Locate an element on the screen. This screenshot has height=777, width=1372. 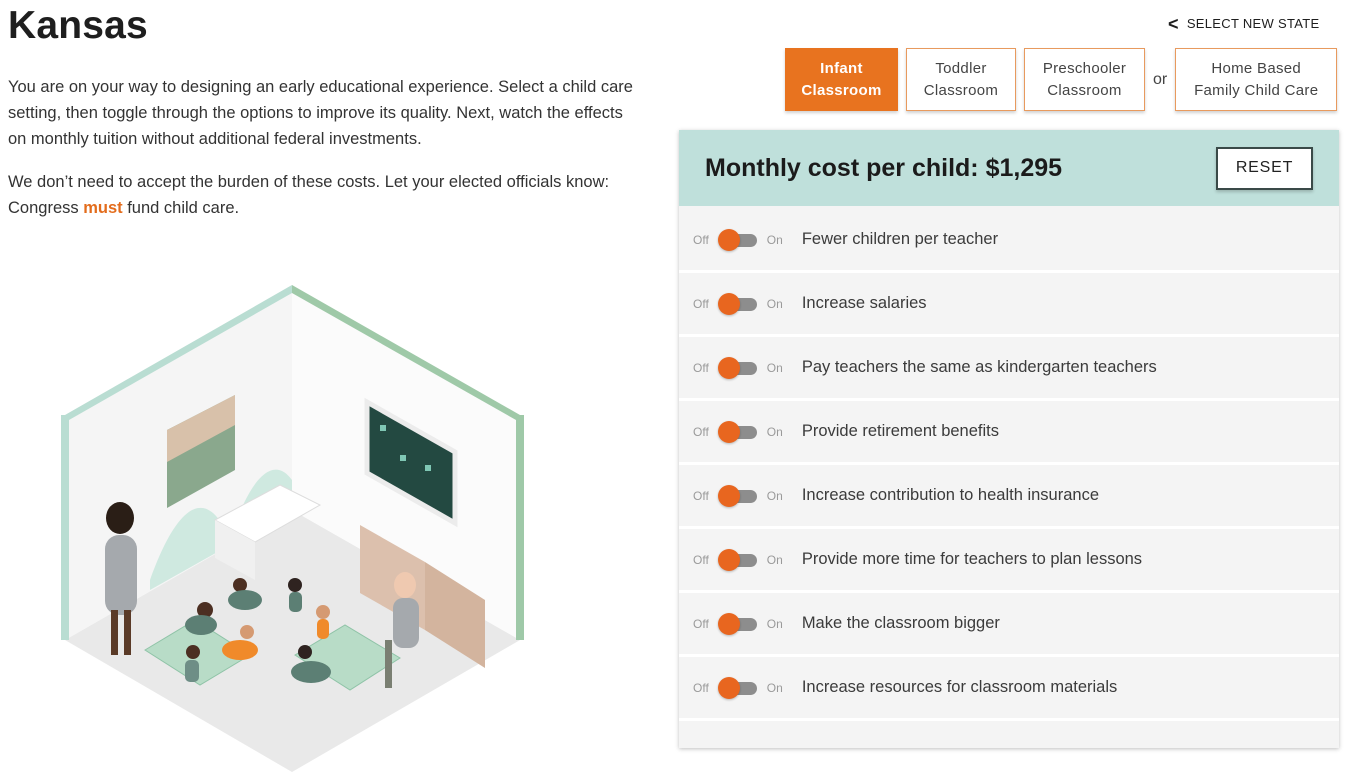
tab-home-based-family-child-care: Home Based Family Child Care is located at coordinates (1256, 79).